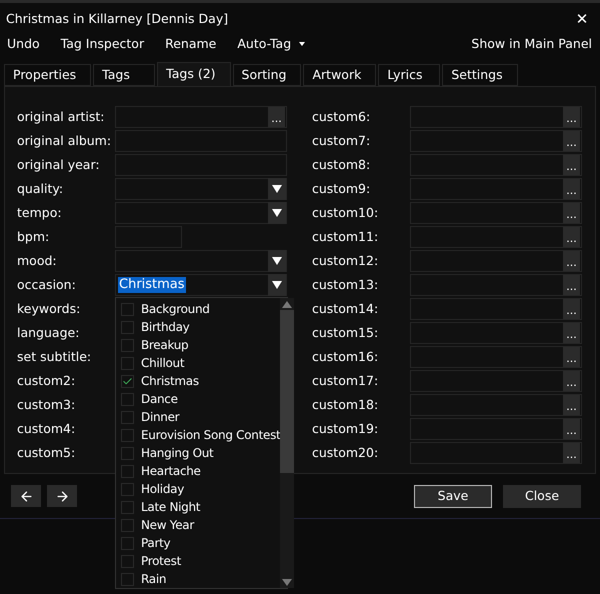 This screenshot has height=594, width=600. I want to click on field-label: custom17:, so click(346, 381).